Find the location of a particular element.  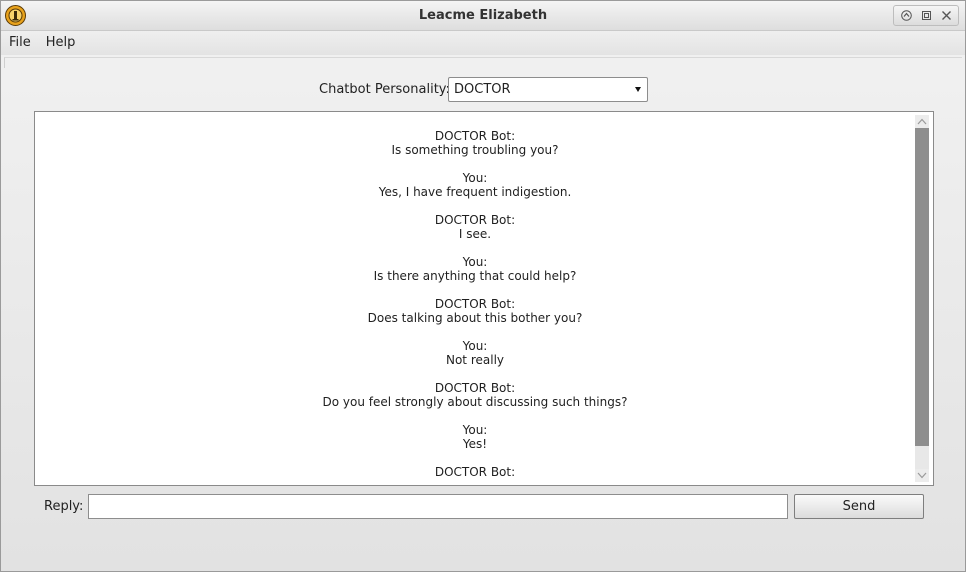

menu-separator is located at coordinates (483, 62).